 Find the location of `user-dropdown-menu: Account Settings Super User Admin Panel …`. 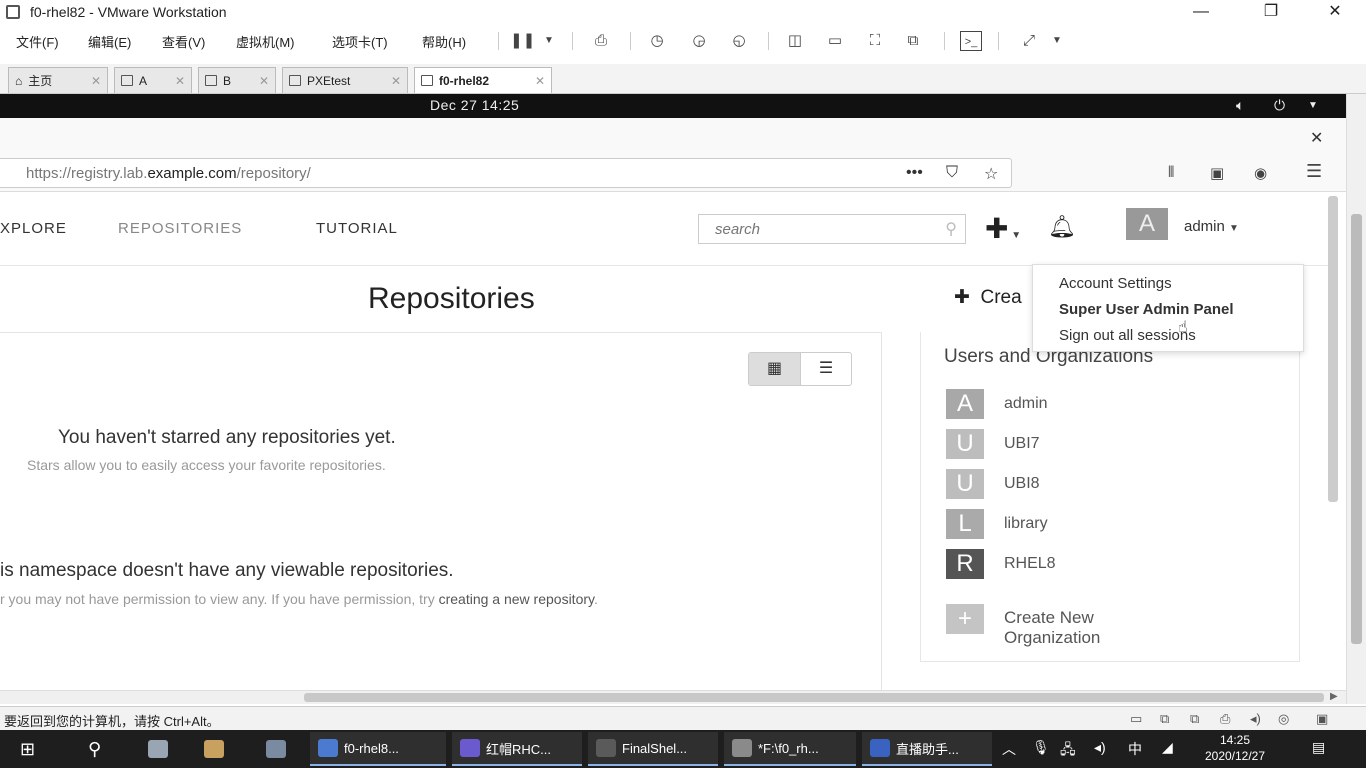

user-dropdown-menu: Account Settings Super User Admin Panel … is located at coordinates (1168, 308).